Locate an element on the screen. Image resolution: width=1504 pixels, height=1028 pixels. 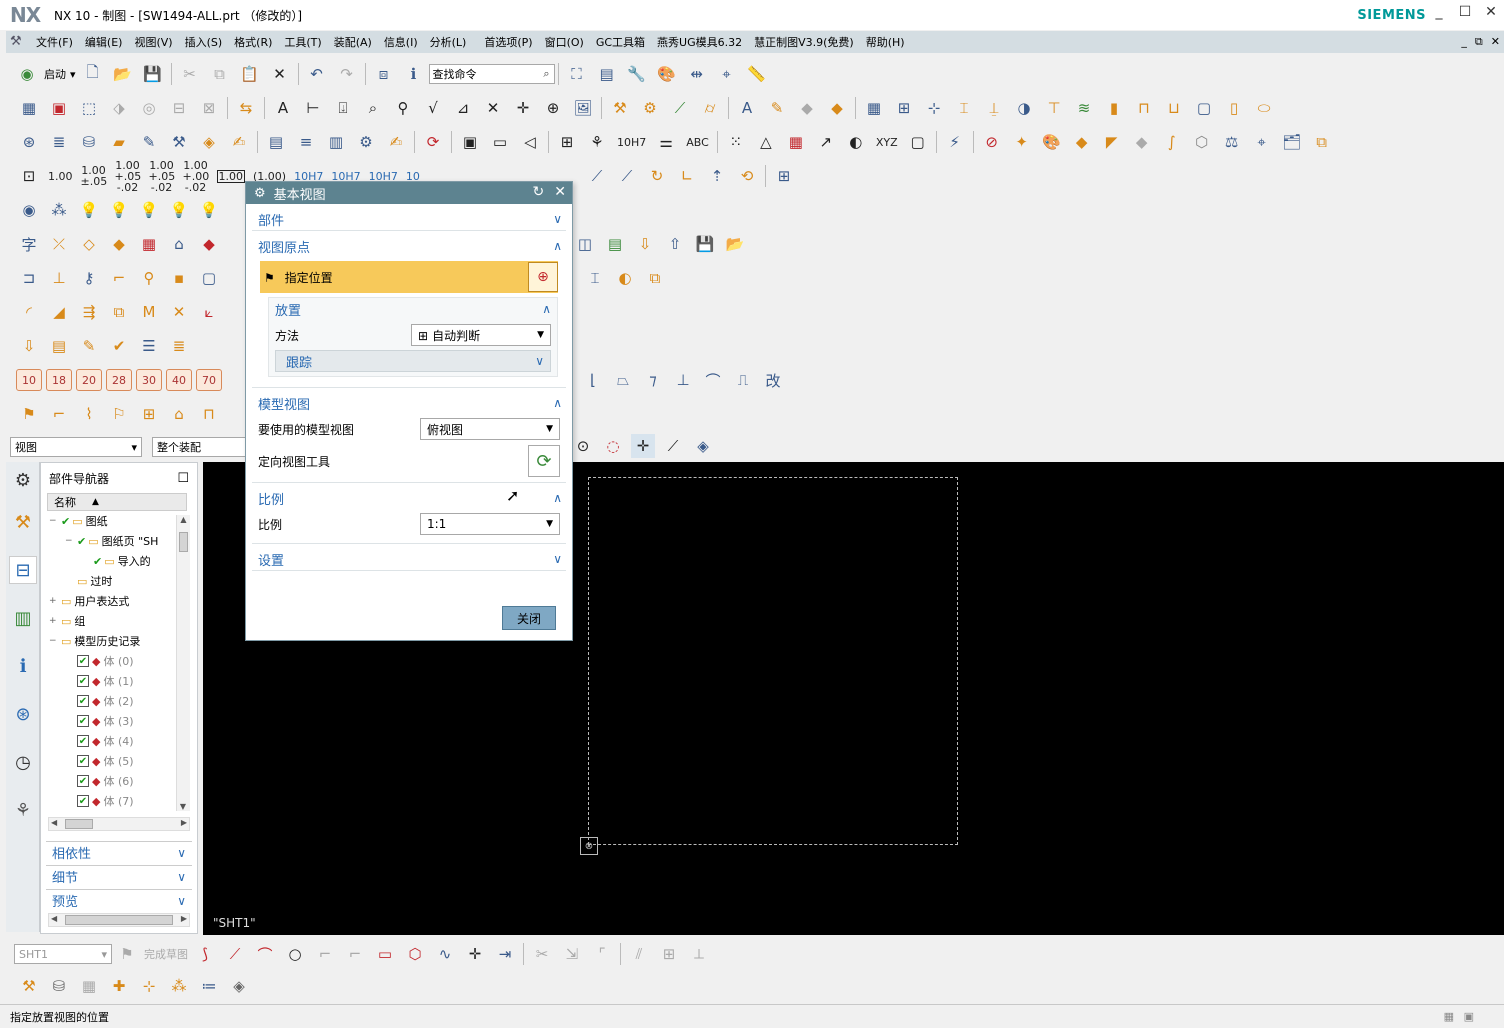
spring-icon: ≋ is located at coordinates (1084, 108).